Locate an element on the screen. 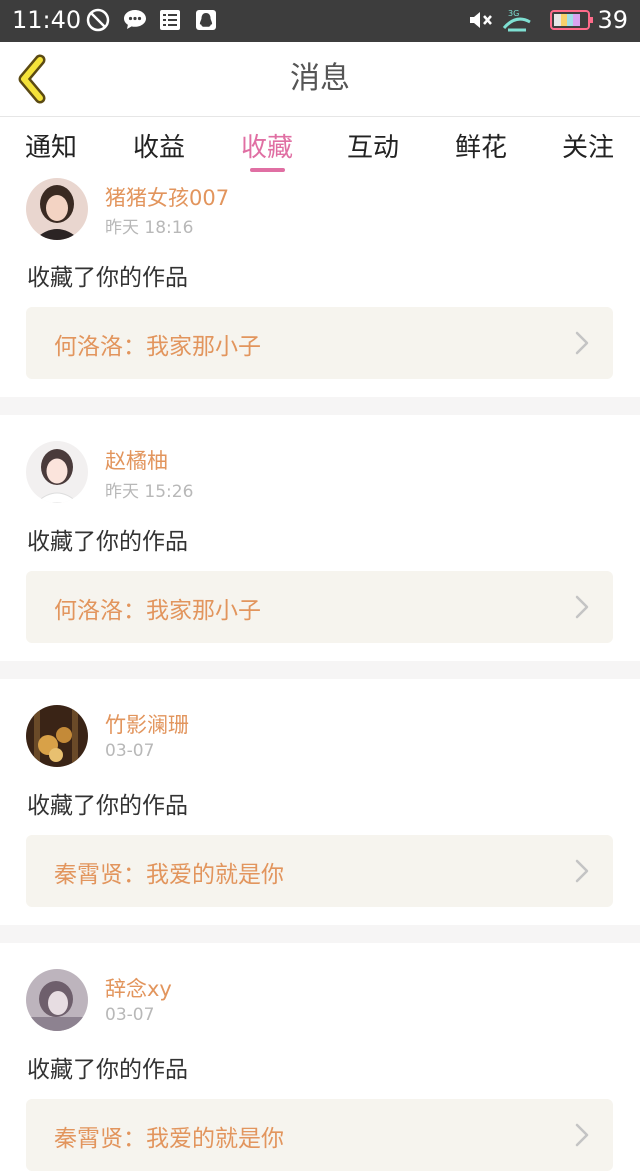 Image resolution: width=640 pixels, height=1171 pixels. battery-level: 39 is located at coordinates (612, 20).